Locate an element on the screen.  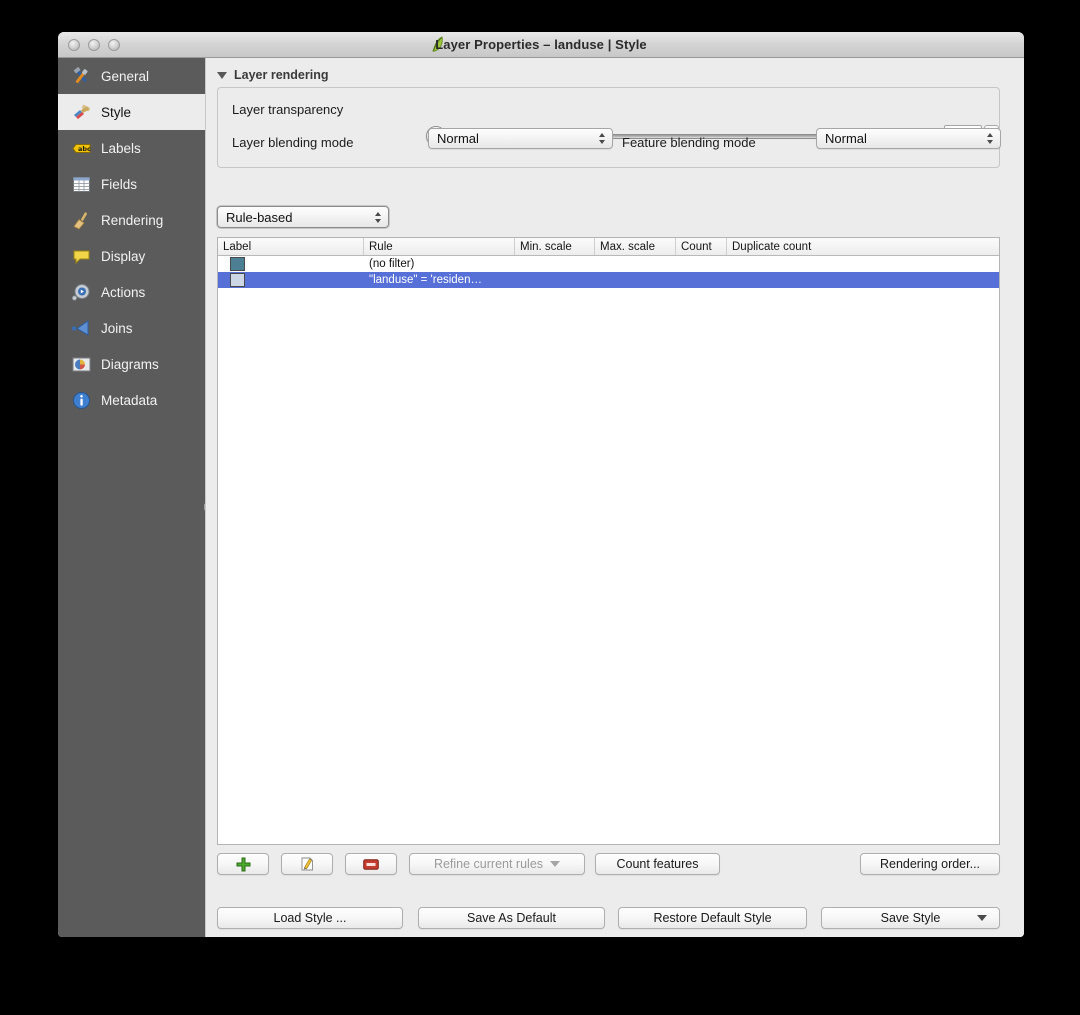
save-as-default-button: Save As Default is located at coordinates (511, 918).